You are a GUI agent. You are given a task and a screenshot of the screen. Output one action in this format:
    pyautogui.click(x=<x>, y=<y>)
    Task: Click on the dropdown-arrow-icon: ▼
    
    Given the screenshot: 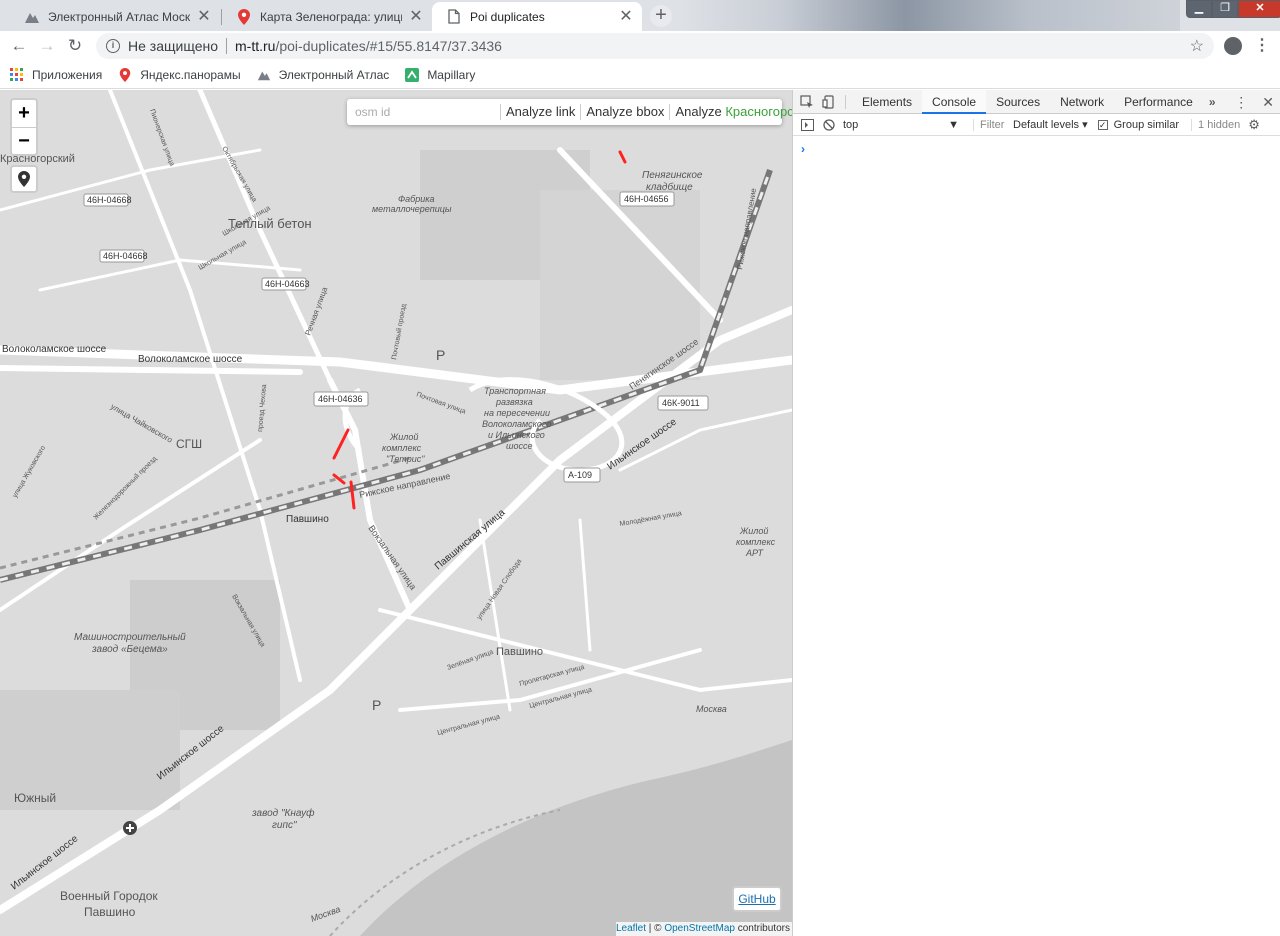 What is the action you would take?
    pyautogui.click(x=953, y=124)
    